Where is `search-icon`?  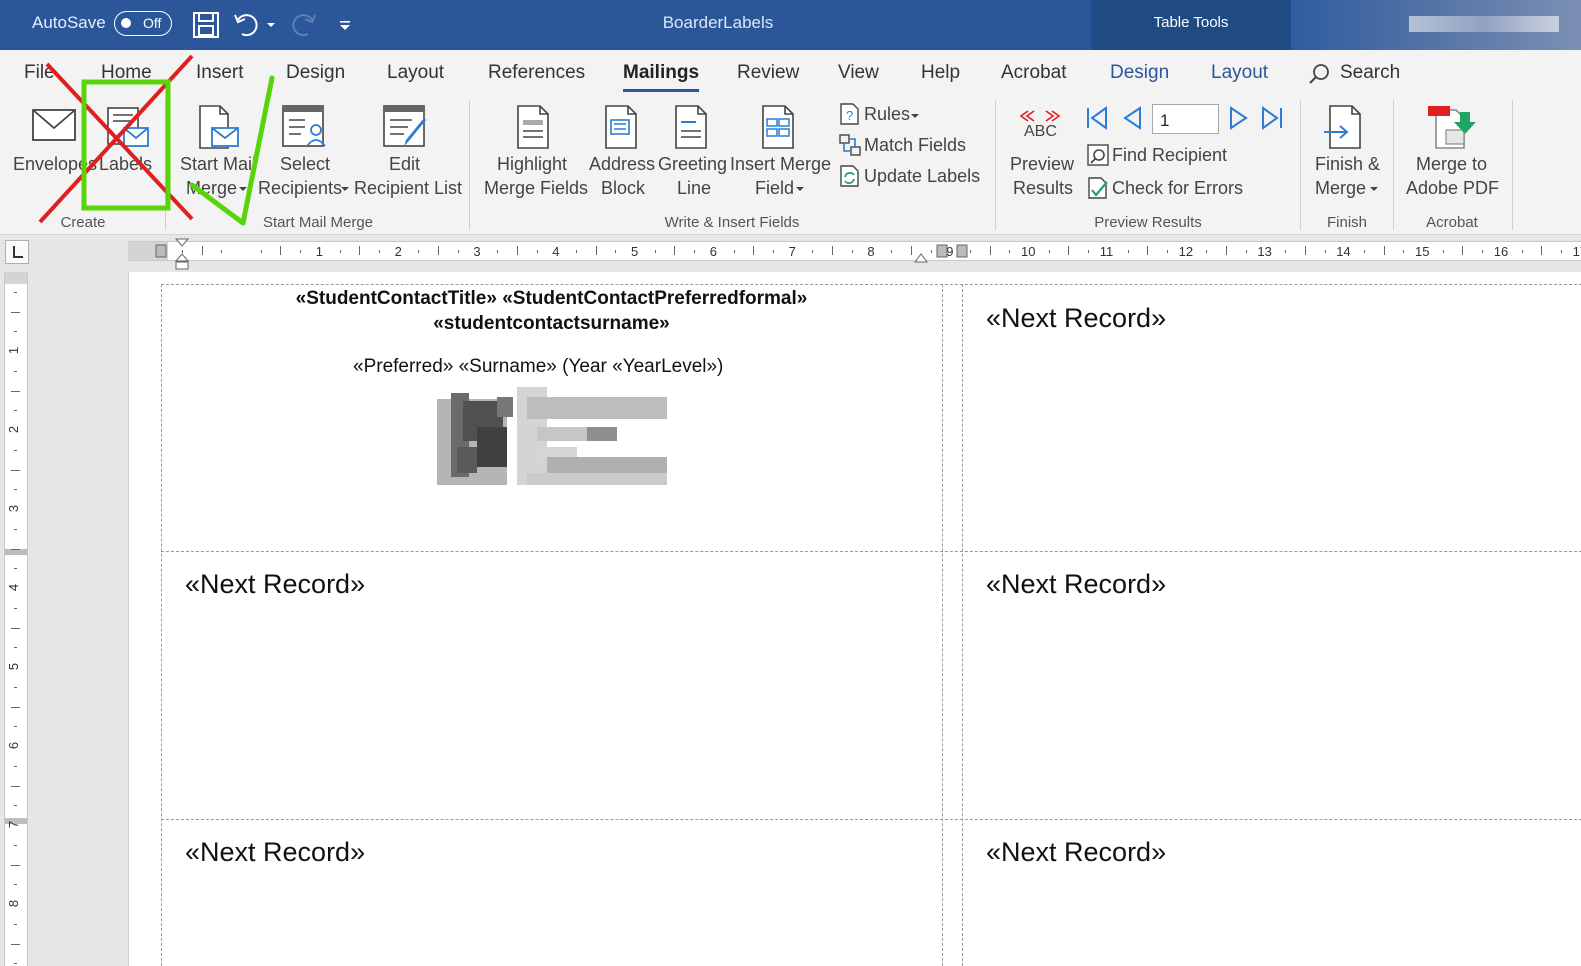
search-icon is located at coordinates (1319, 74).